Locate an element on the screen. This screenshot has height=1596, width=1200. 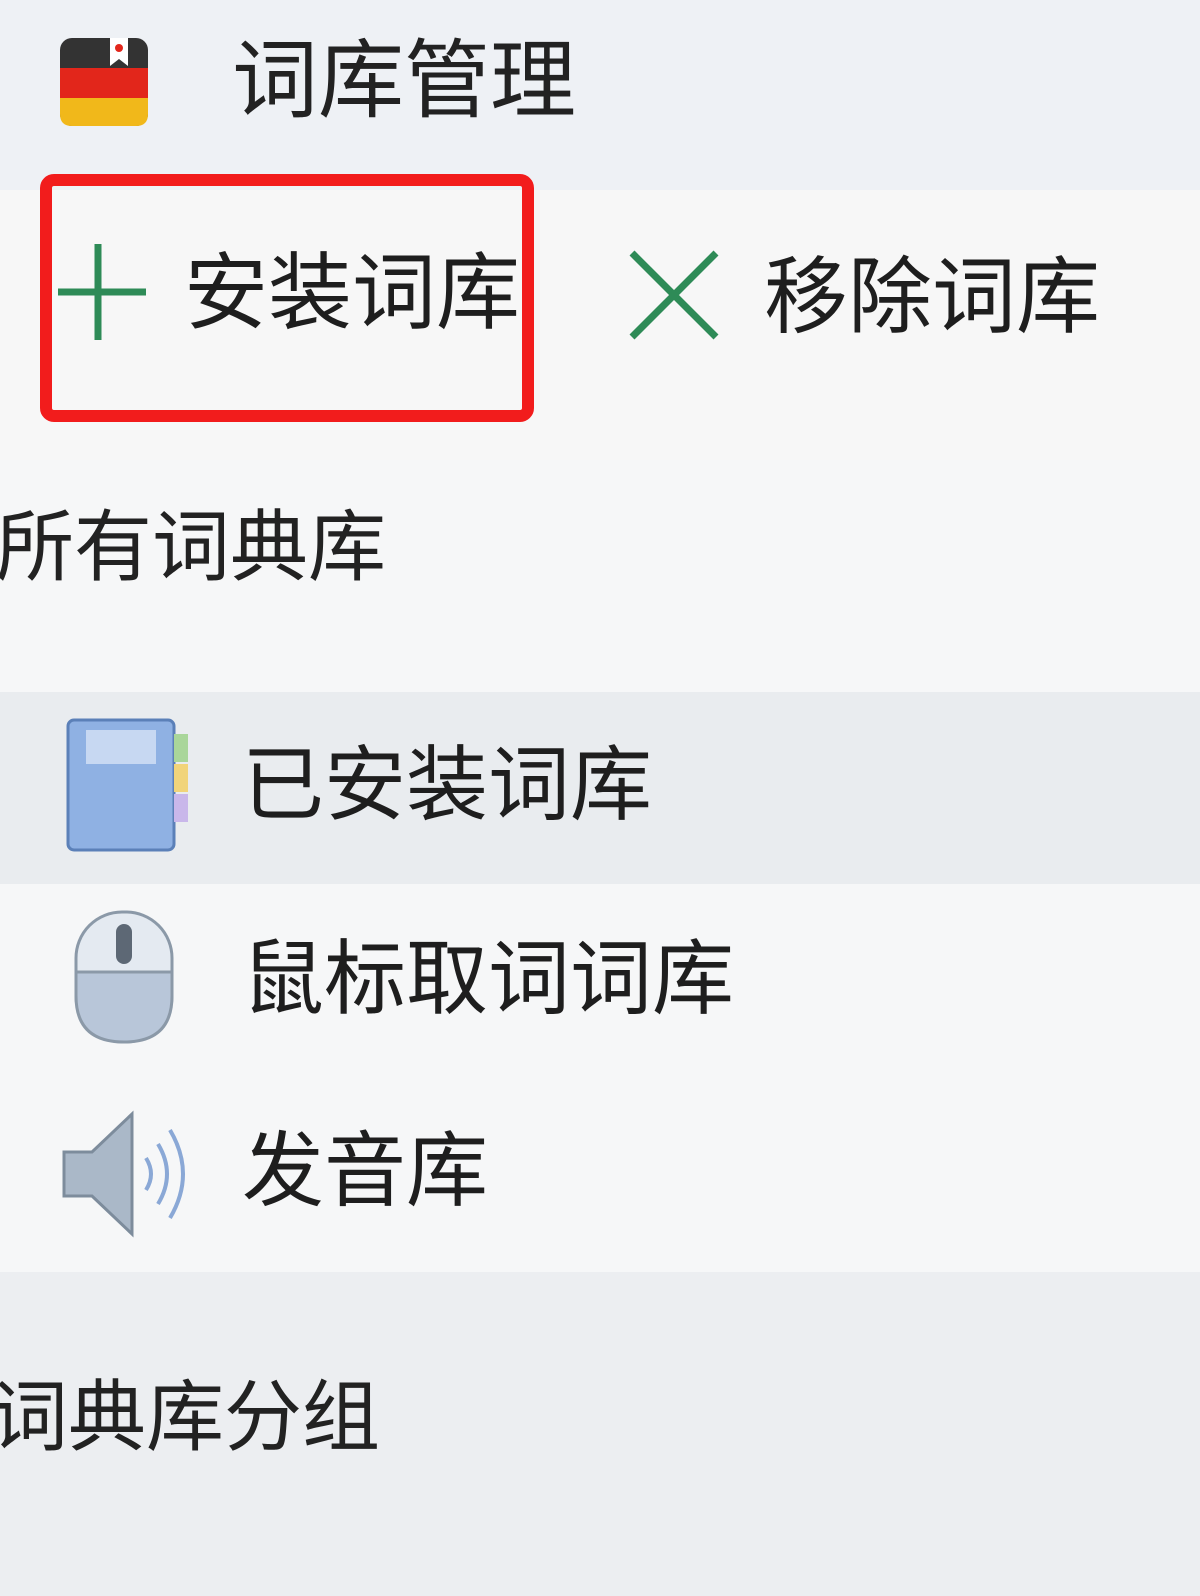
speaker-icon is located at coordinates (128, 1174).